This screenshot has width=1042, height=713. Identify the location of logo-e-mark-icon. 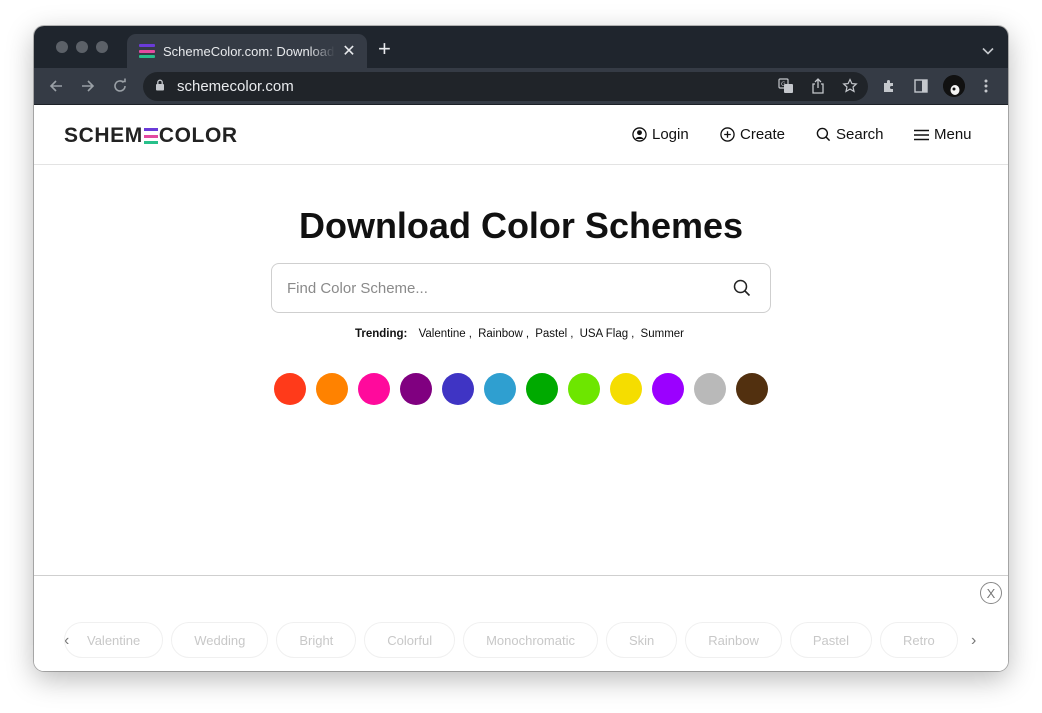
(150, 136).